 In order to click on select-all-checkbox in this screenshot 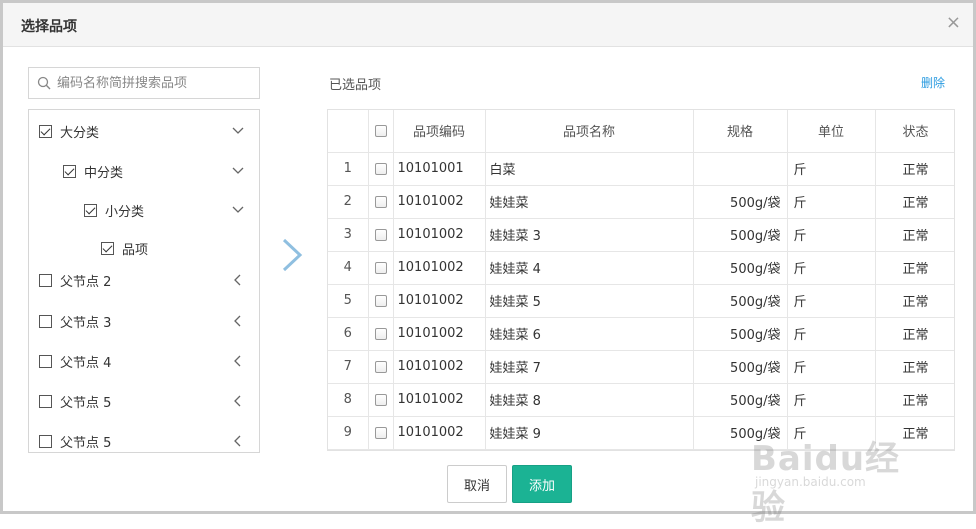, I will do `click(381, 131)`.